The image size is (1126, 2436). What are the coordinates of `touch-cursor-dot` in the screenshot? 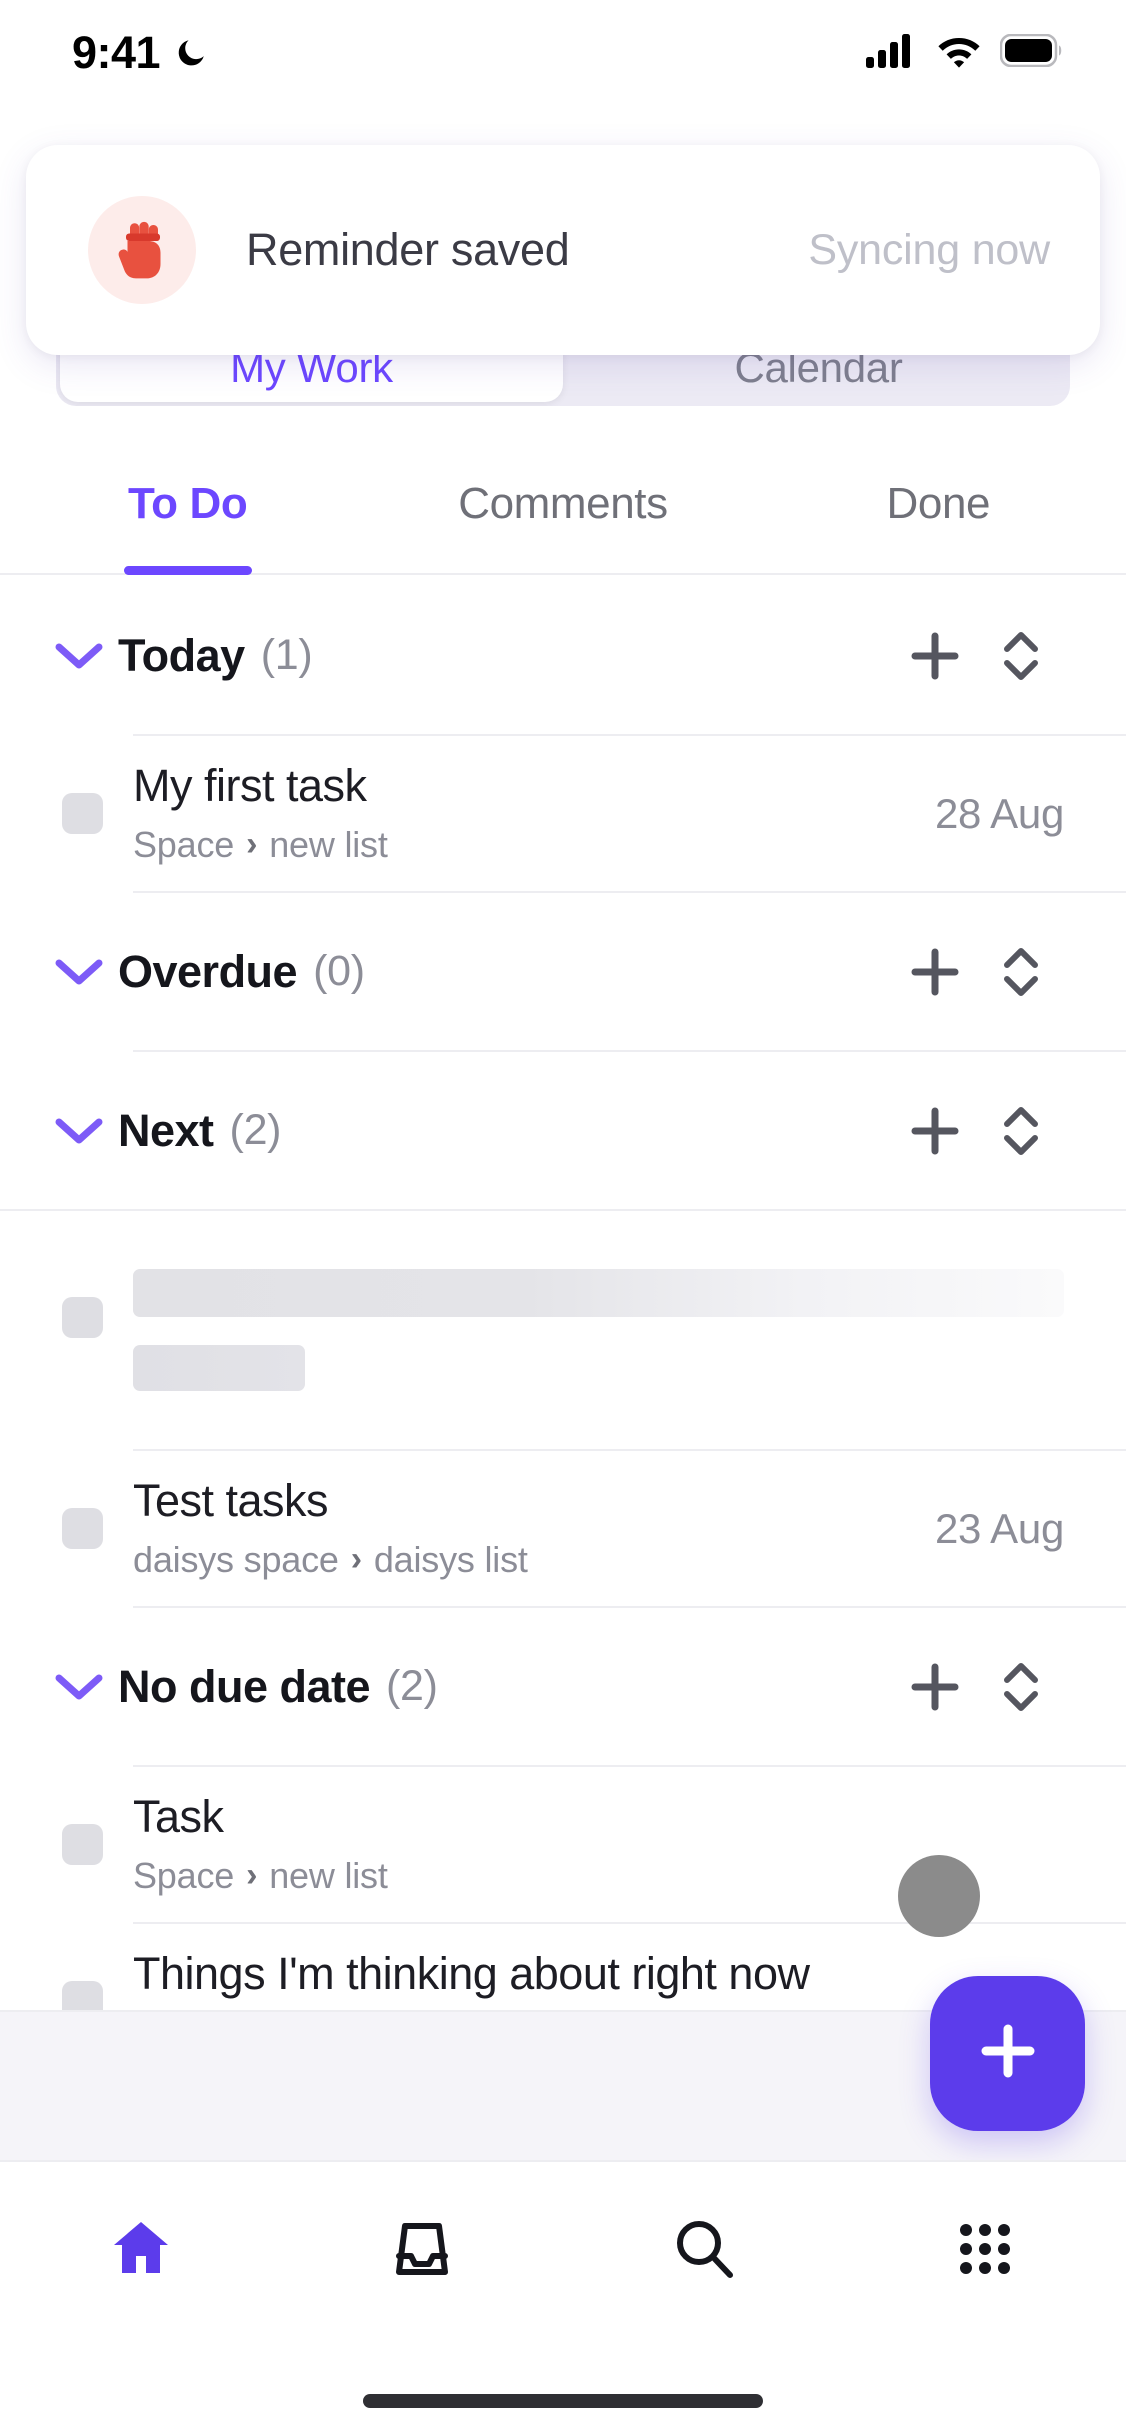 It's located at (939, 1896).